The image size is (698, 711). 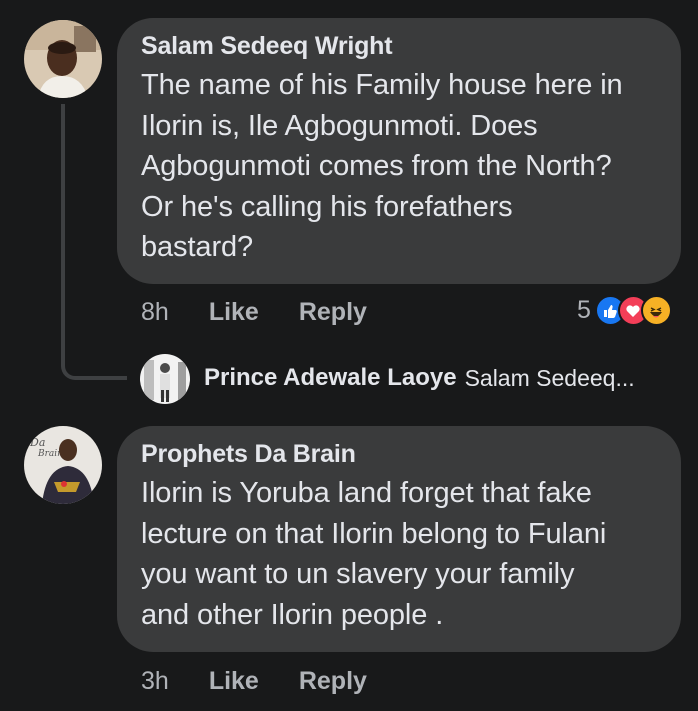 I want to click on thread-connector, so click(x=94, y=242).